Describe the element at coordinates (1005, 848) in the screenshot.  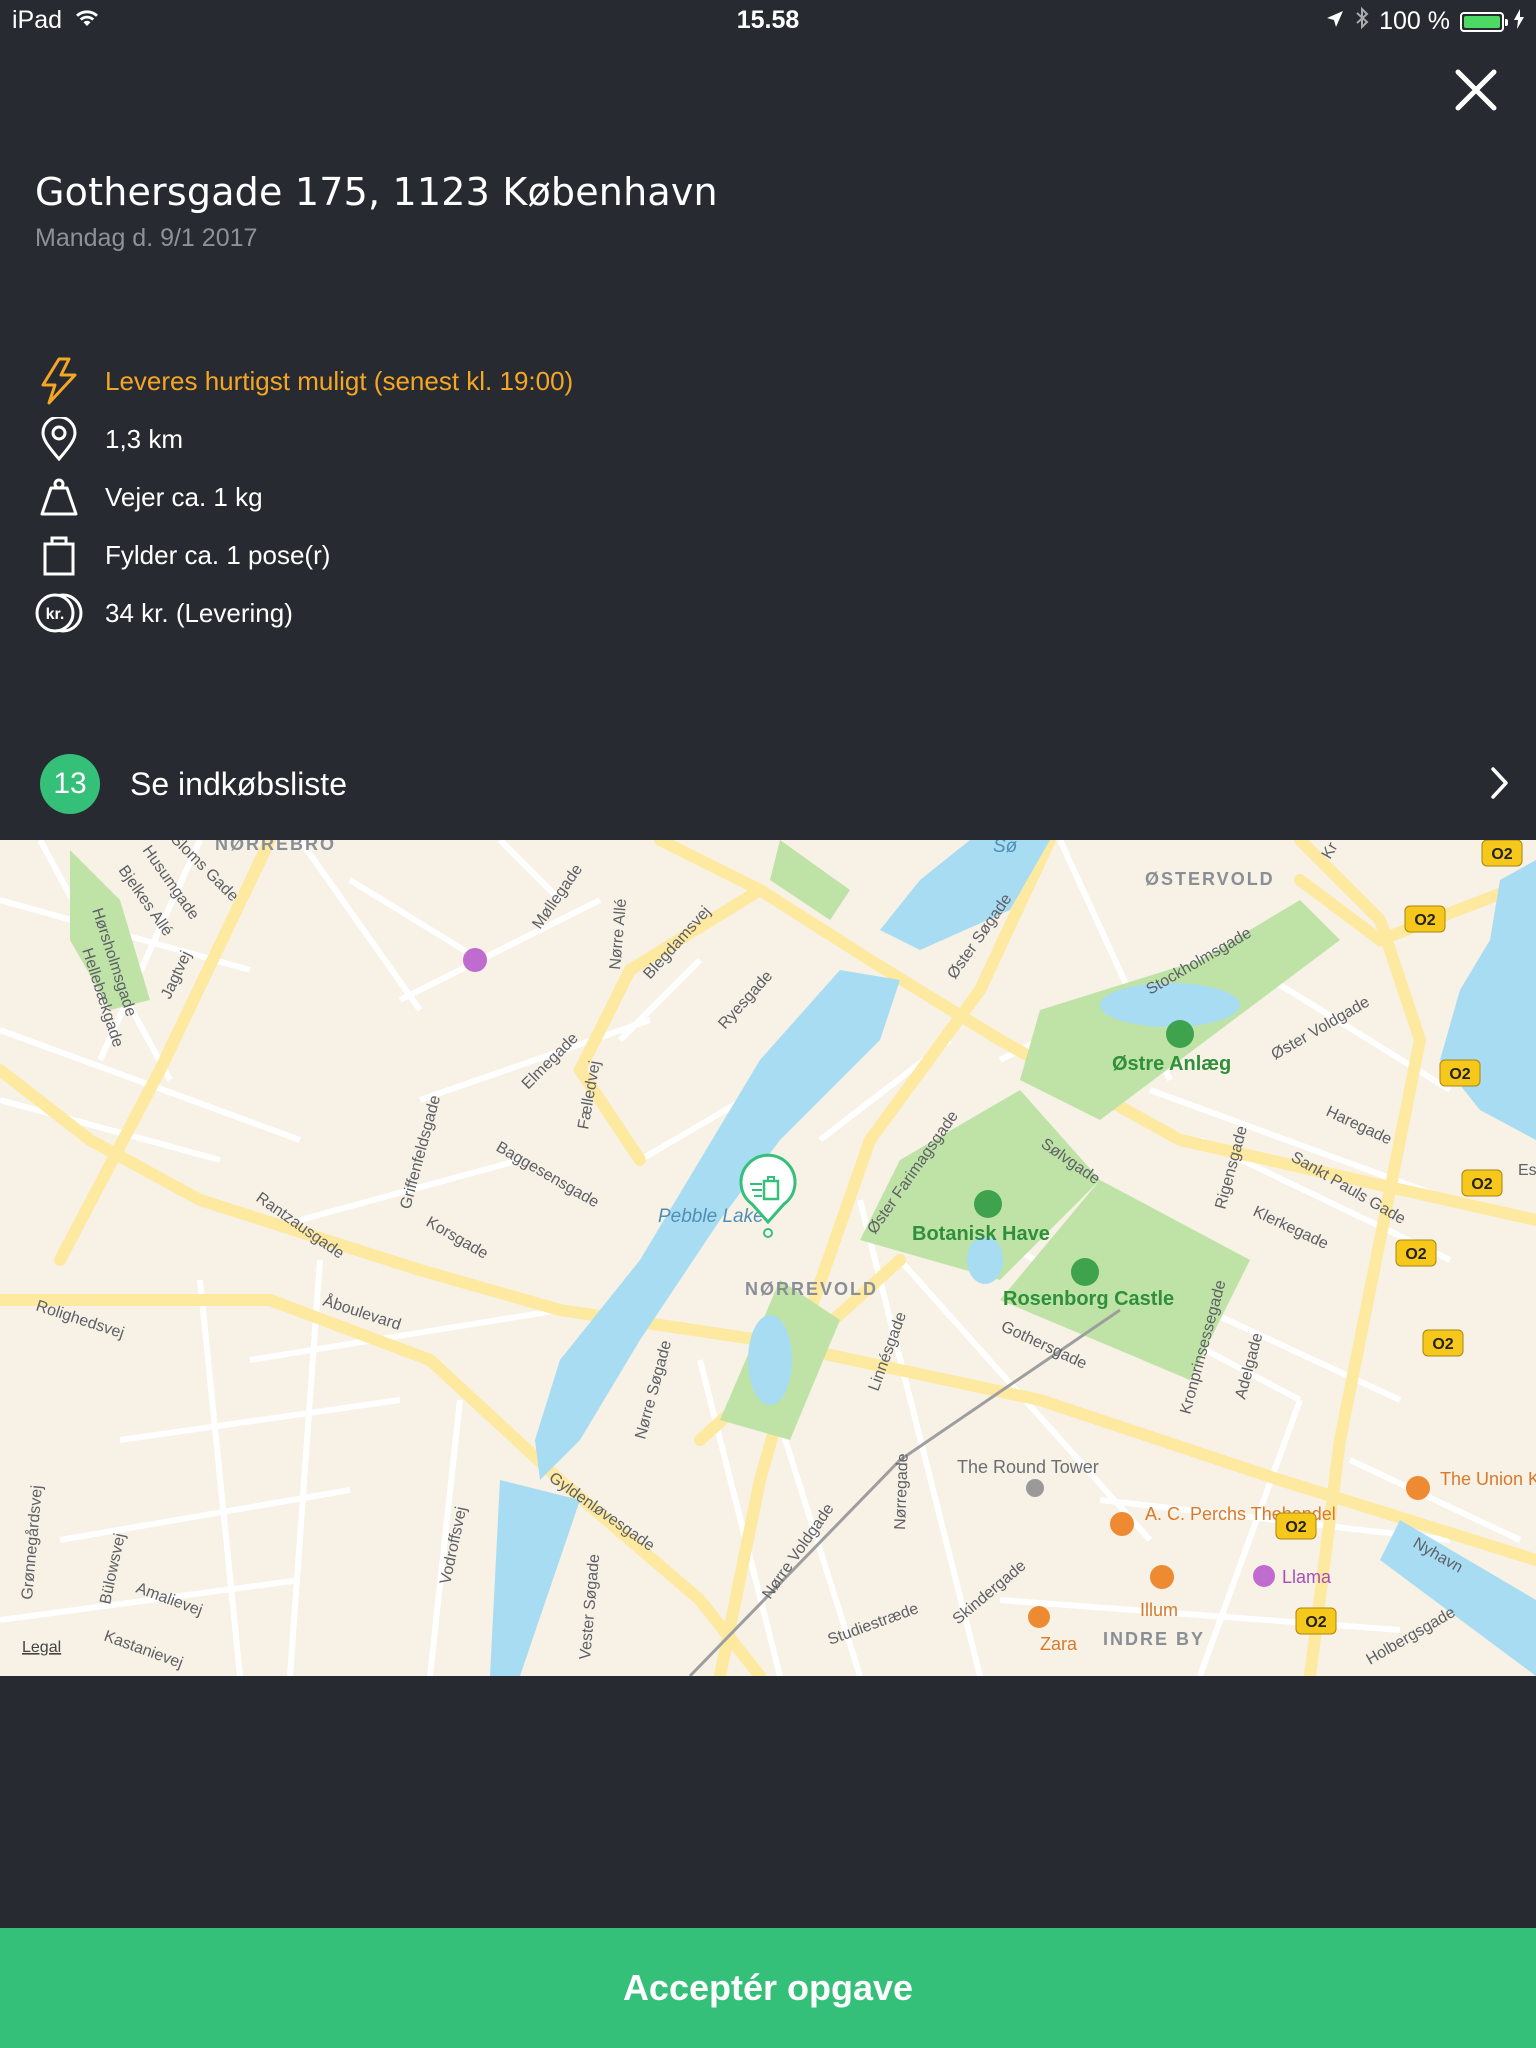
I see `lake-label: Sø` at that location.